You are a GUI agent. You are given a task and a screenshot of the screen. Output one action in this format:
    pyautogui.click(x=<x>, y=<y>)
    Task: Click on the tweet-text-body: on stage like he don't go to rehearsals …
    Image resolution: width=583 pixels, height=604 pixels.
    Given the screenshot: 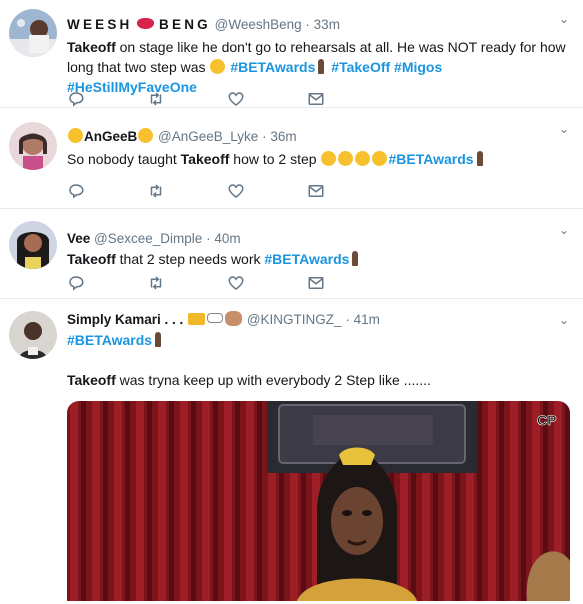 What is the action you would take?
    pyautogui.click(x=316, y=57)
    